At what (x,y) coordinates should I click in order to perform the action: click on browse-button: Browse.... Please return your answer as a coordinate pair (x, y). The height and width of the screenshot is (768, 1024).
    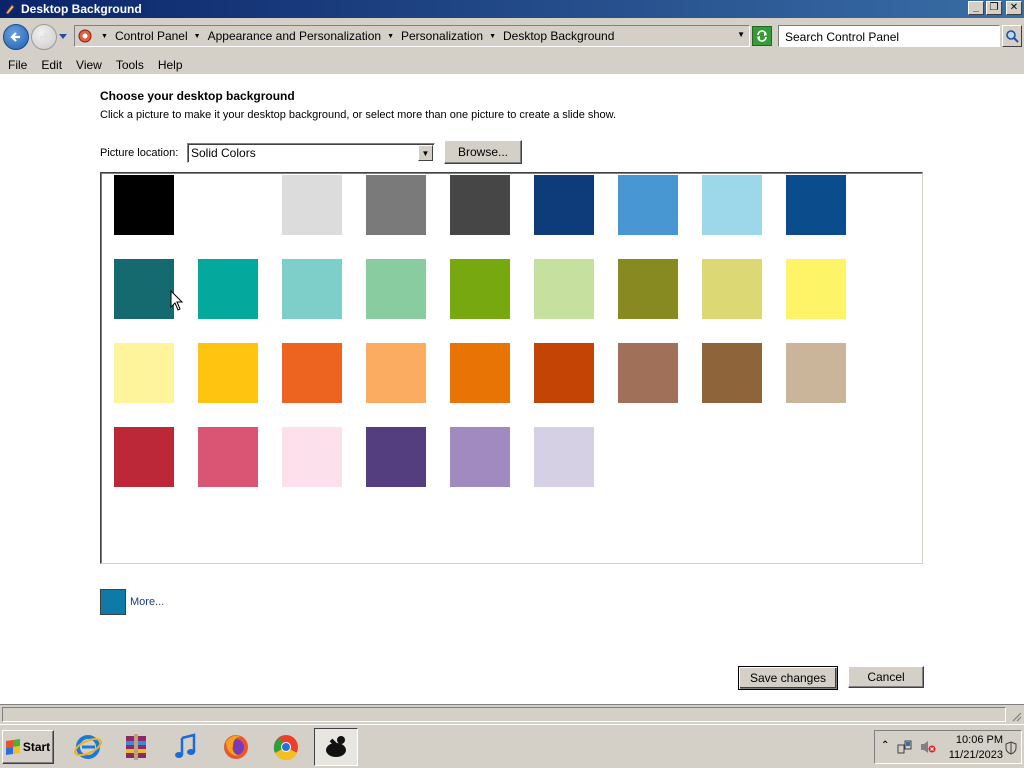
    Looking at the image, I should click on (483, 152).